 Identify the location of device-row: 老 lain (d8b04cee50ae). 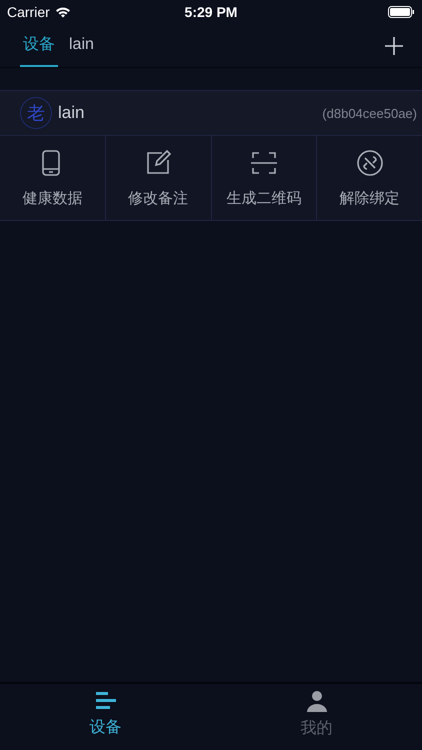
(211, 113).